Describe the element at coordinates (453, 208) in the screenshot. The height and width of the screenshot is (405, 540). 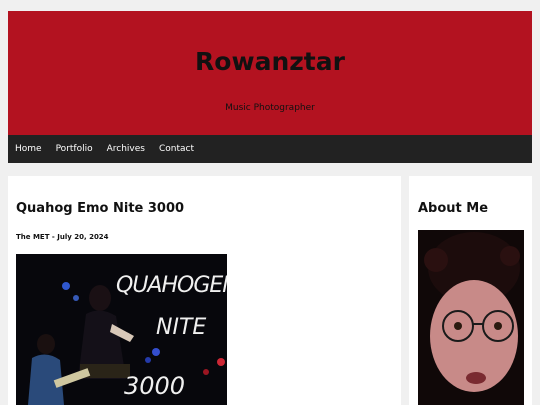
I see `about-me-title: About Me` at that location.